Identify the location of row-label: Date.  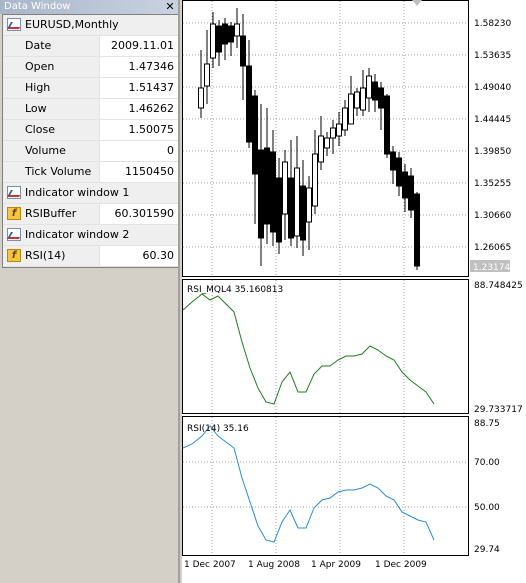
(38, 45).